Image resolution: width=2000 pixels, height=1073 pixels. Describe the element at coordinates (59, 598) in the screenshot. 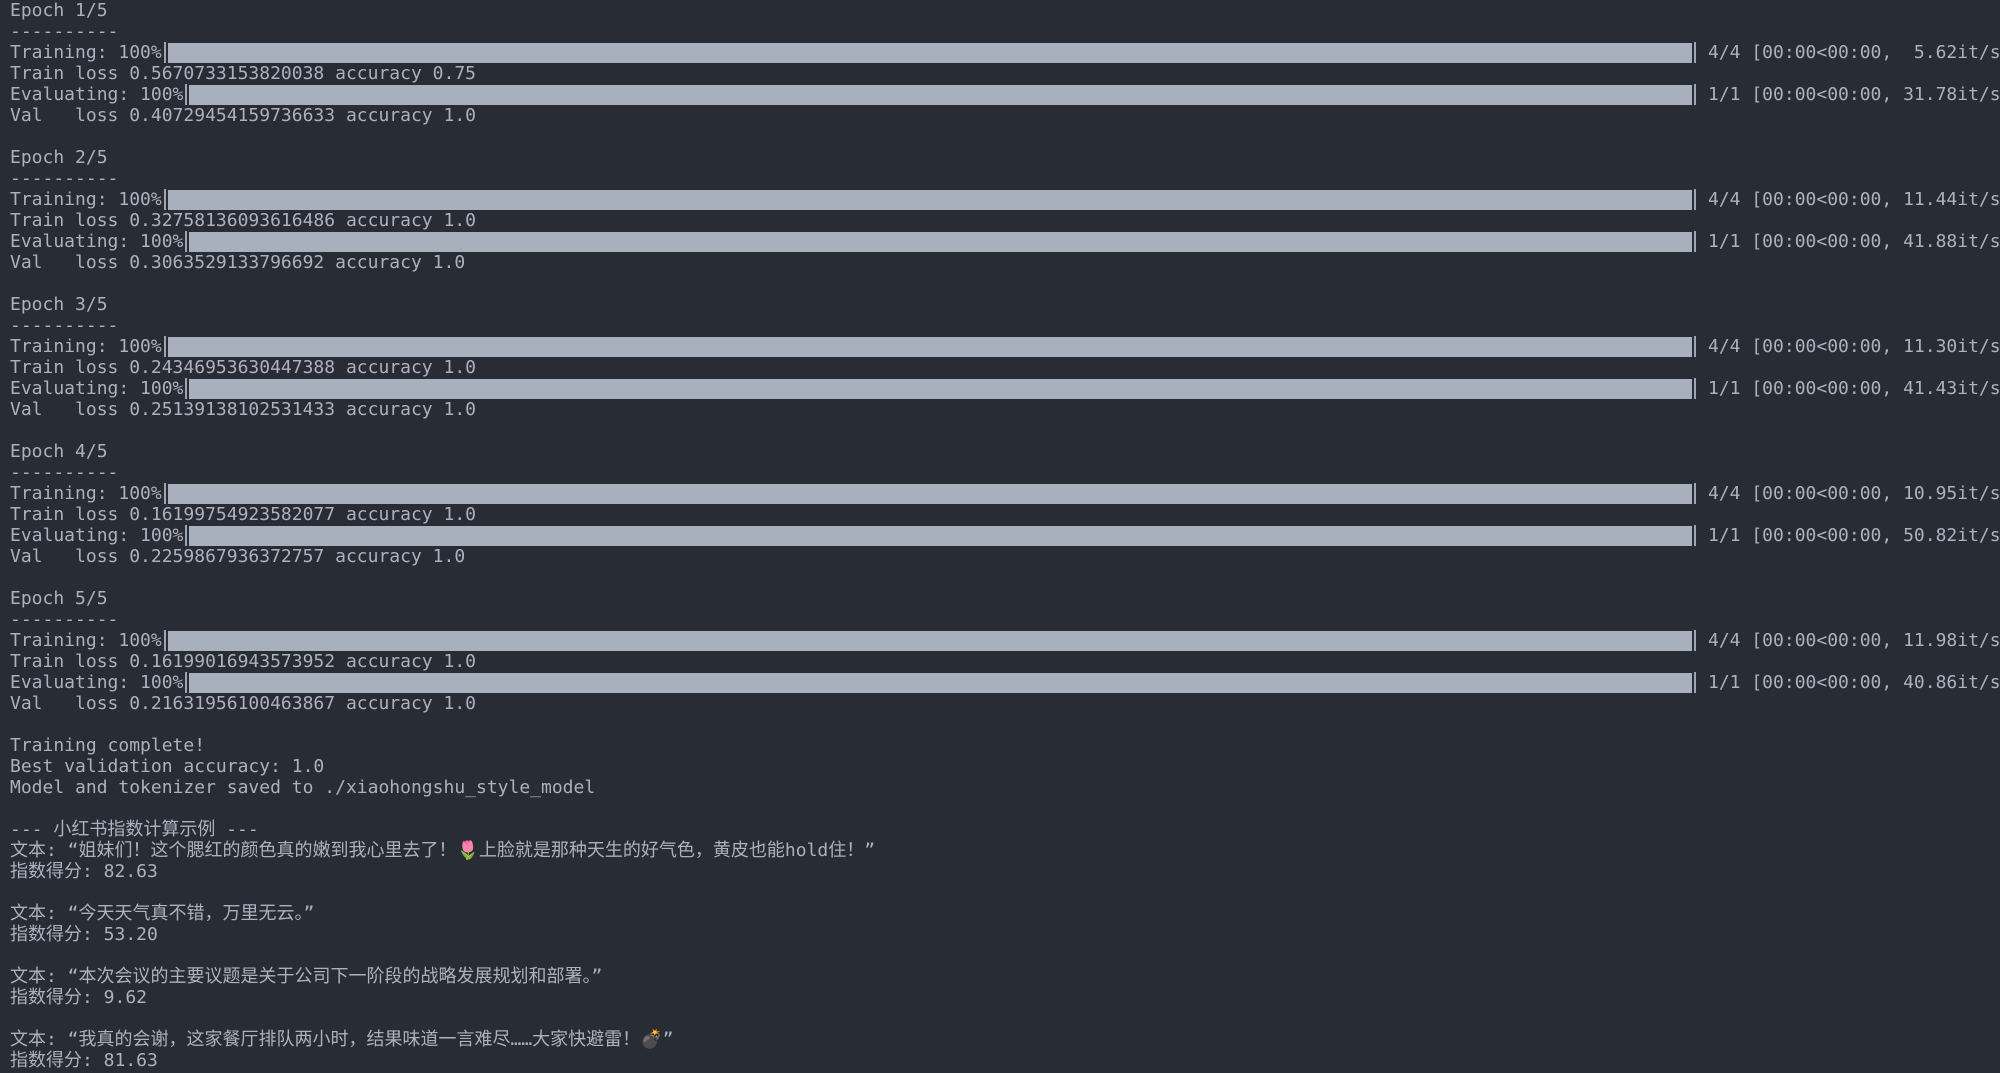

I see `epoch-header: Epoch 5/5` at that location.